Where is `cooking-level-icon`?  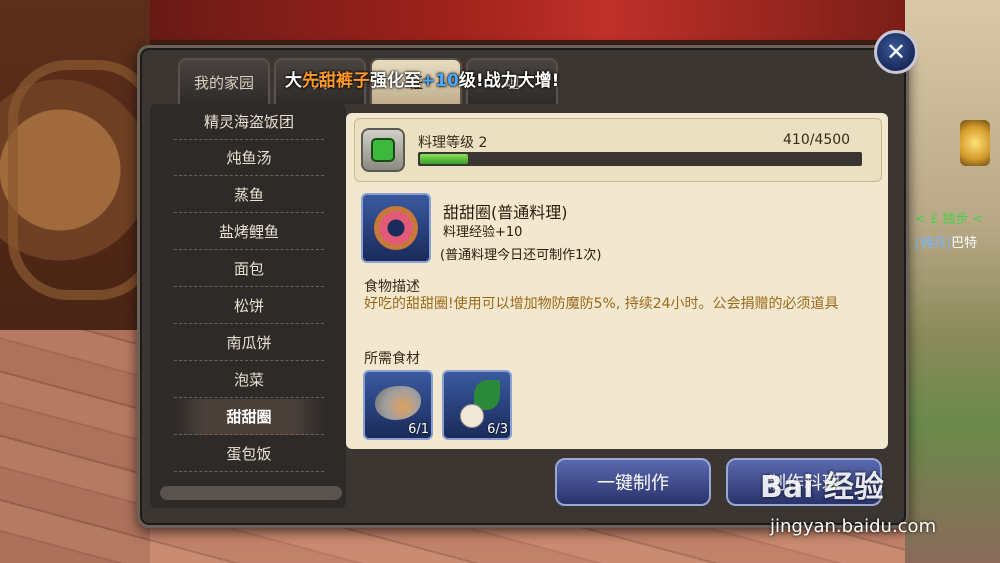 cooking-level-icon is located at coordinates (383, 150).